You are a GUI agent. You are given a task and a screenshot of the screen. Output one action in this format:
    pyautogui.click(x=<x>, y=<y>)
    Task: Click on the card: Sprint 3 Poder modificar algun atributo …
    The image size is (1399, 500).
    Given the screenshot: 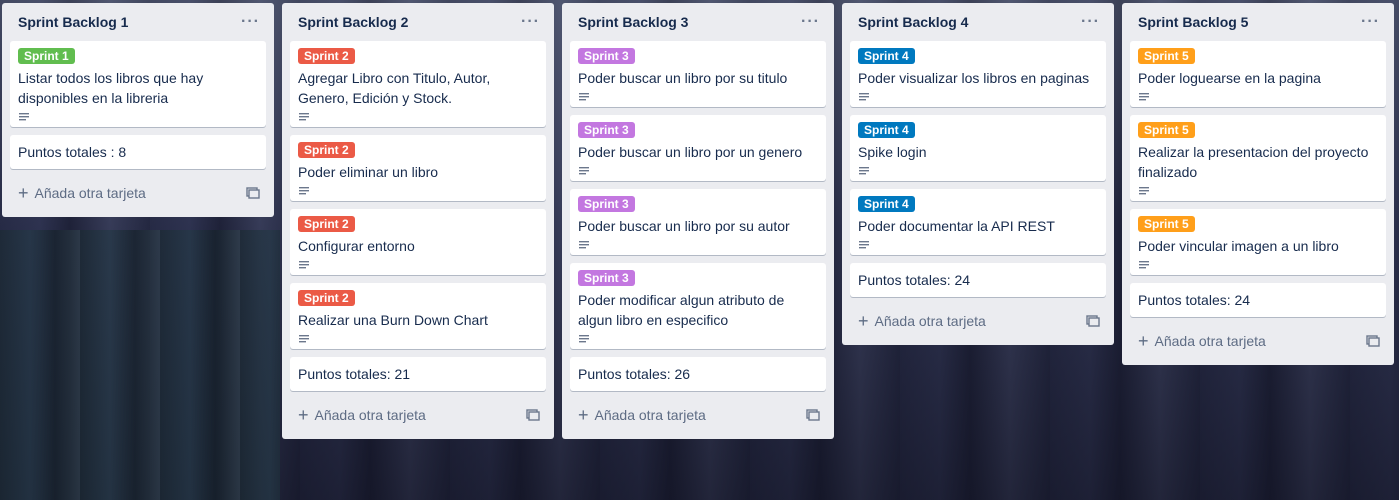 What is the action you would take?
    pyautogui.click(x=698, y=306)
    